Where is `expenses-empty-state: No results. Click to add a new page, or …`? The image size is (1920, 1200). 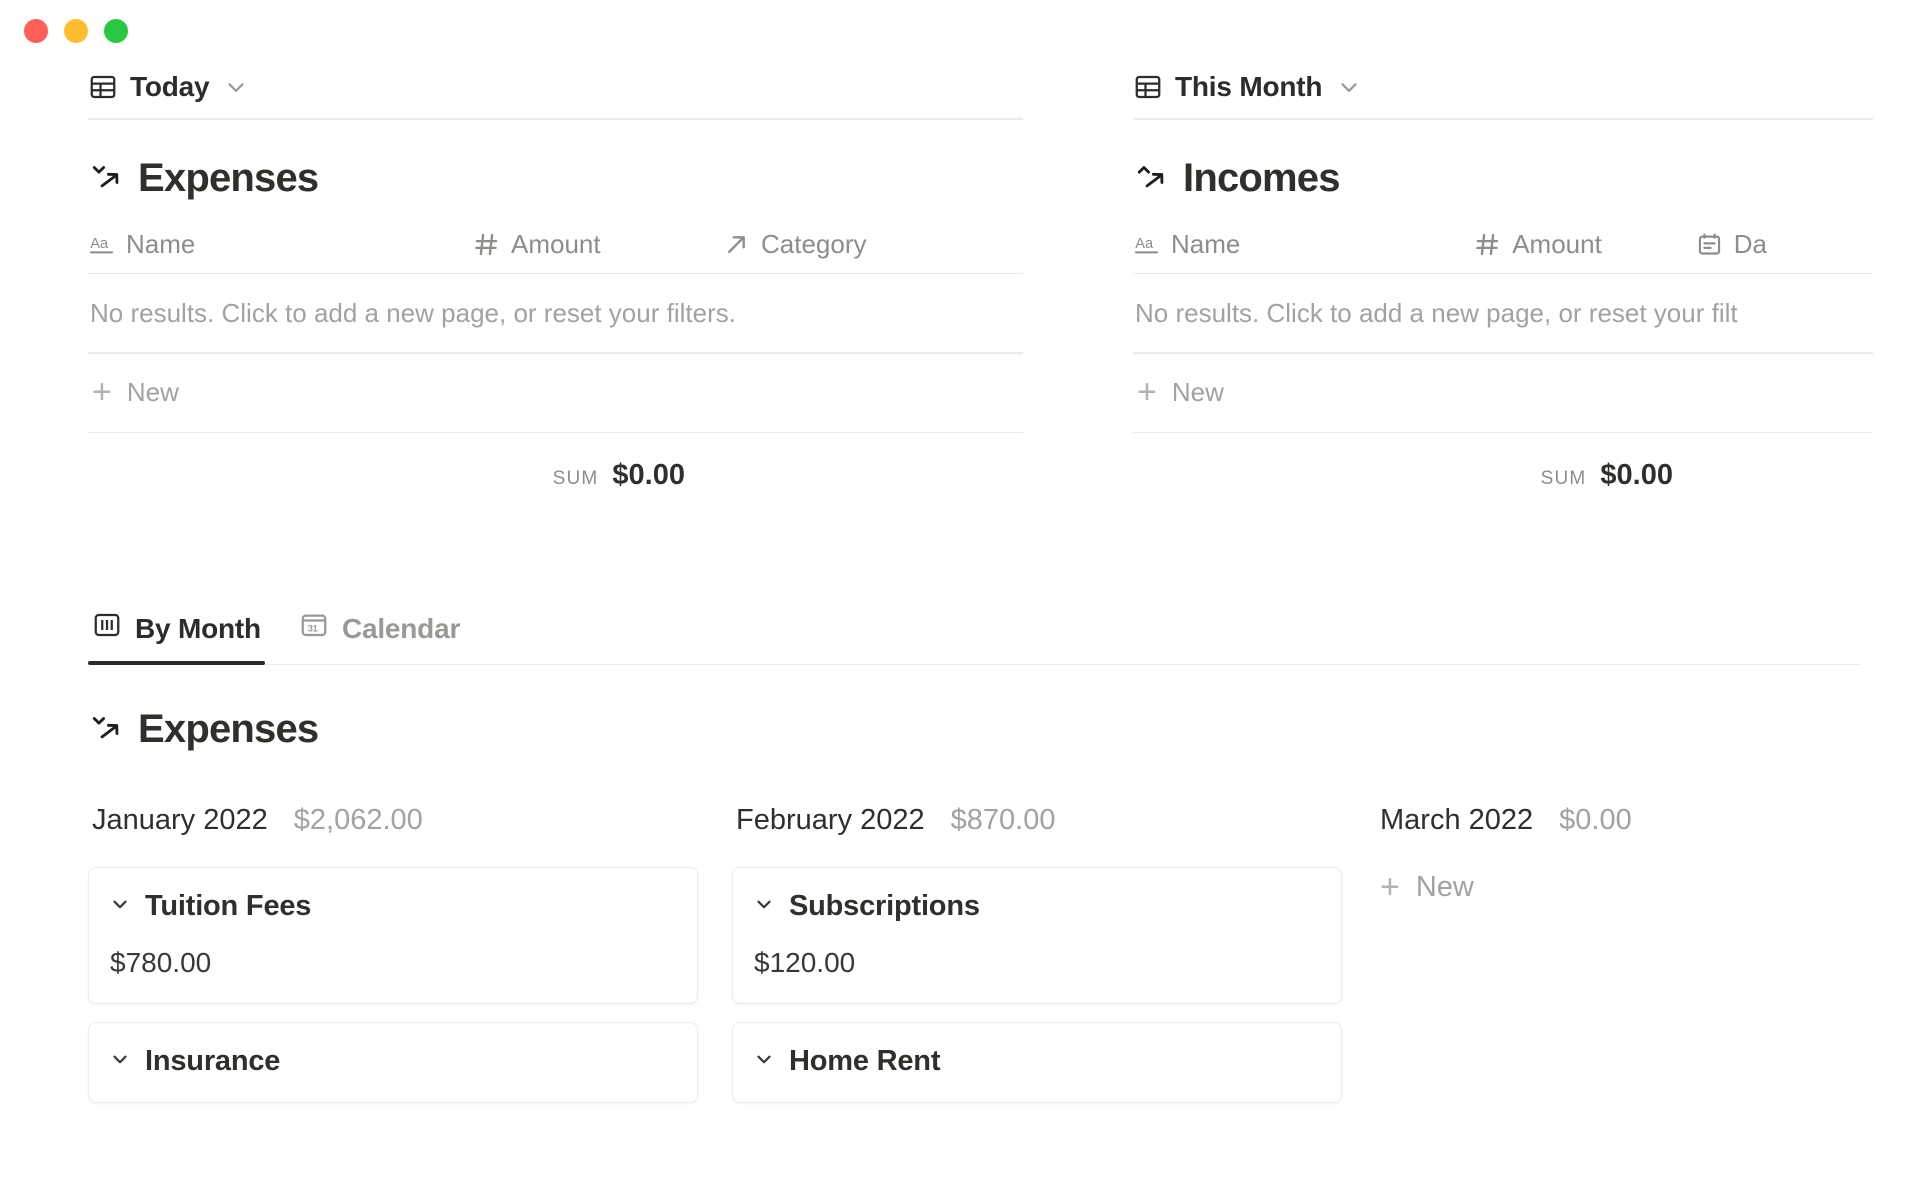 expenses-empty-state: No results. Click to add a new page, or … is located at coordinates (555, 313).